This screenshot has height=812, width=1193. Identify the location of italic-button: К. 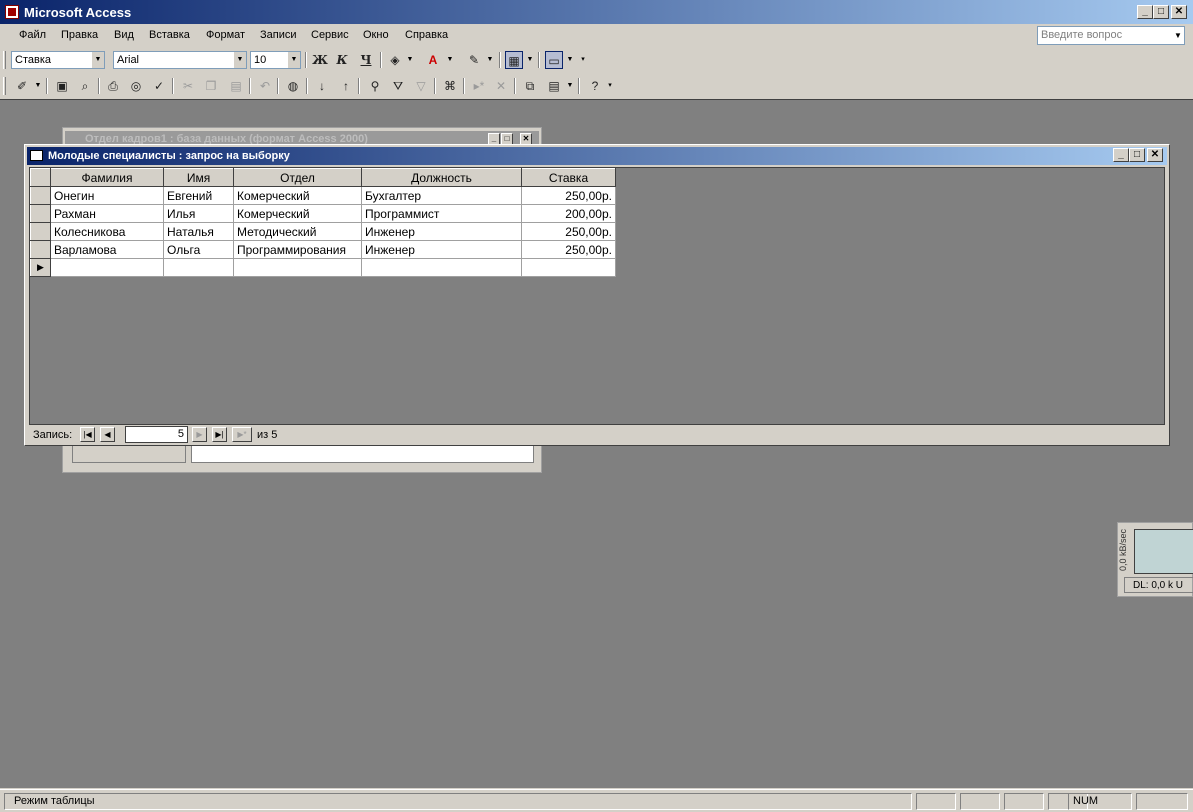
(342, 60).